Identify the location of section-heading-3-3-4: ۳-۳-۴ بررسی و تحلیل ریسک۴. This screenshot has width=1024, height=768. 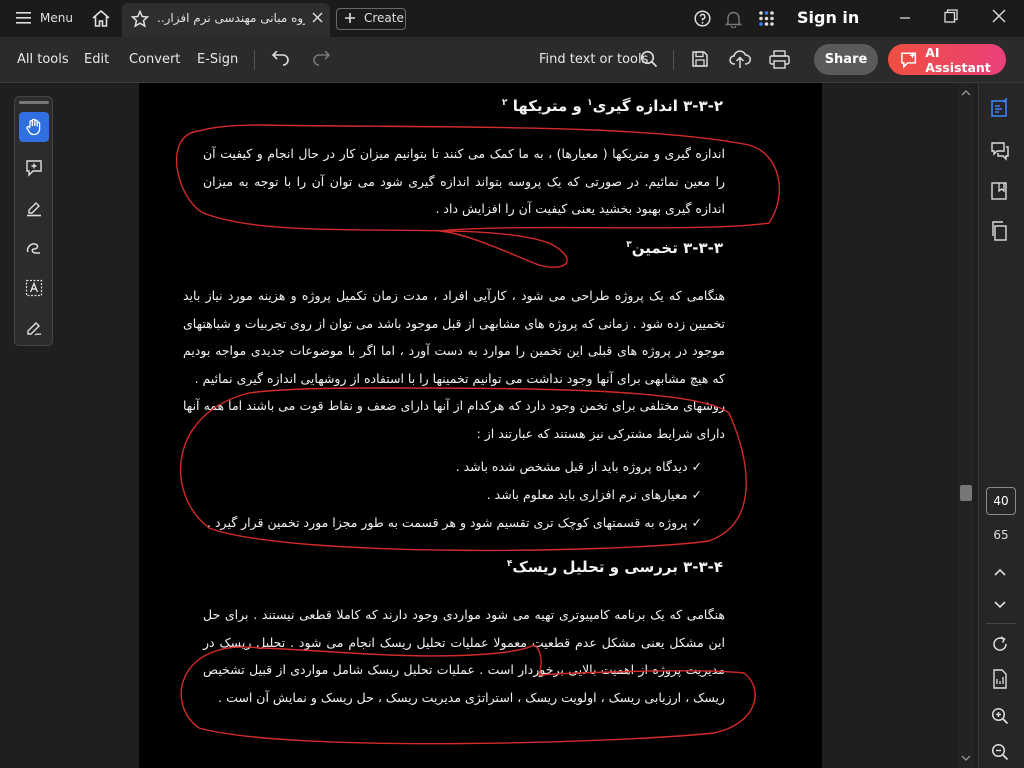
(615, 567).